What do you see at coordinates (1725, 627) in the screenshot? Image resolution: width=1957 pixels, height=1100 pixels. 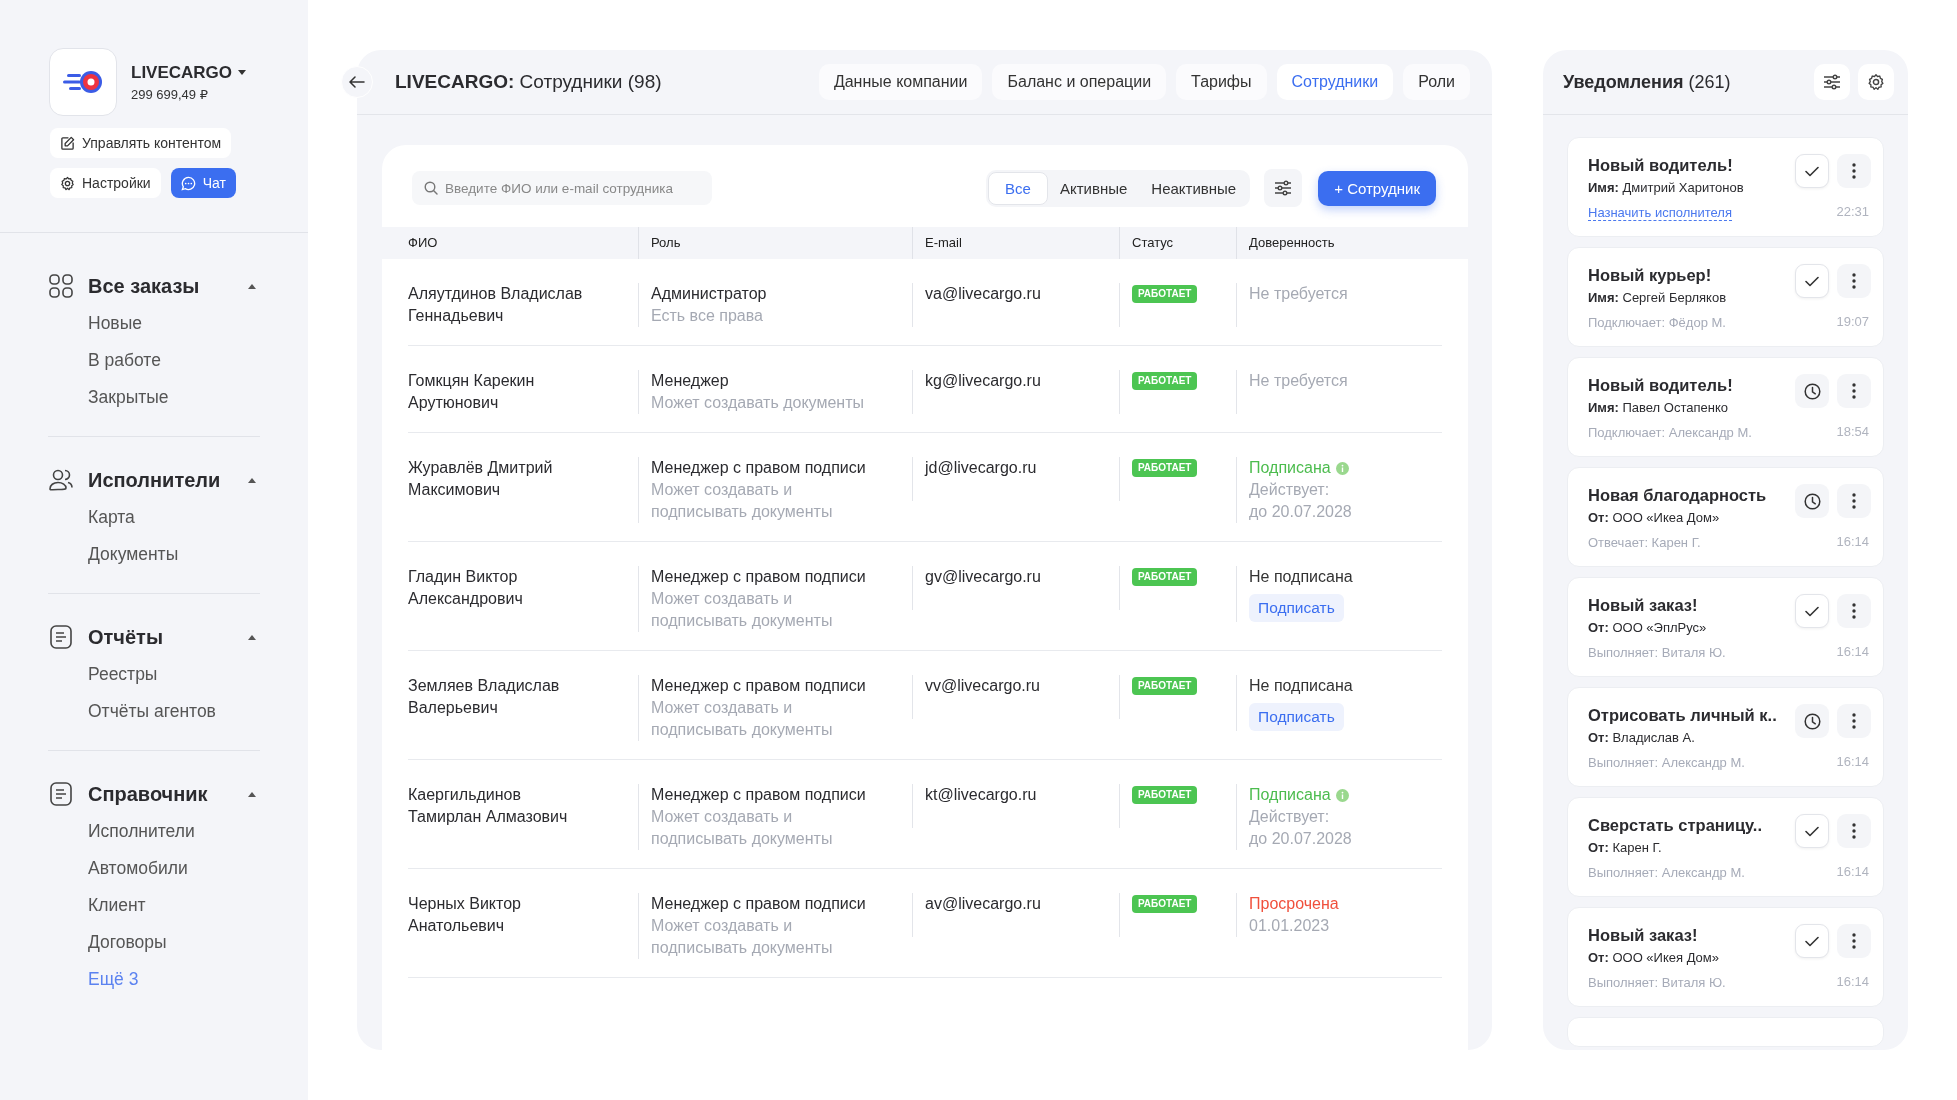 I see `notification-card: Новый заказ! От: ООО «ЭплРус» Выполняет: Виталя Ю. 16:14` at bounding box center [1725, 627].